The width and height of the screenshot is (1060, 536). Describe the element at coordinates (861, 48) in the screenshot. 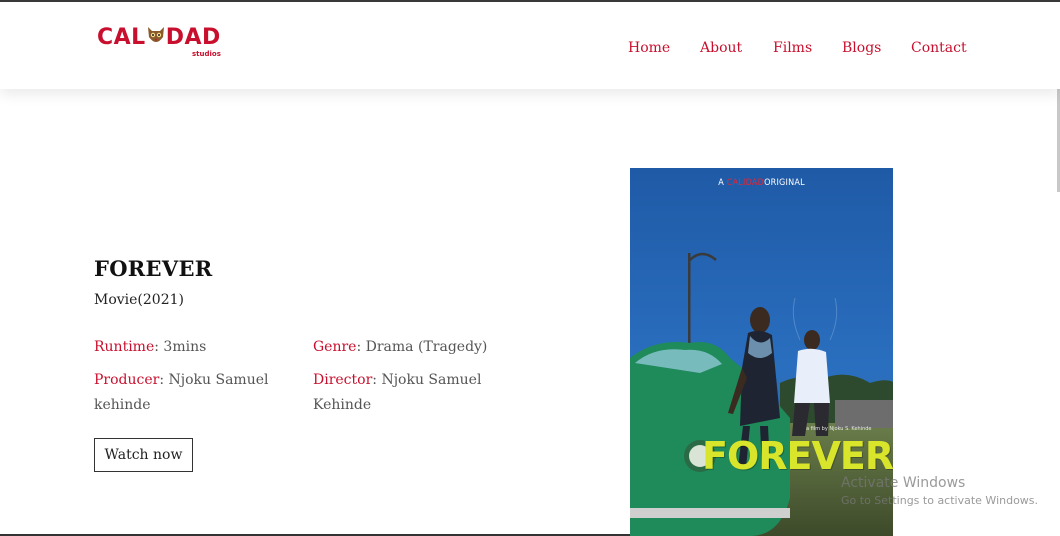

I see `nav-blogs: Blogs` at that location.